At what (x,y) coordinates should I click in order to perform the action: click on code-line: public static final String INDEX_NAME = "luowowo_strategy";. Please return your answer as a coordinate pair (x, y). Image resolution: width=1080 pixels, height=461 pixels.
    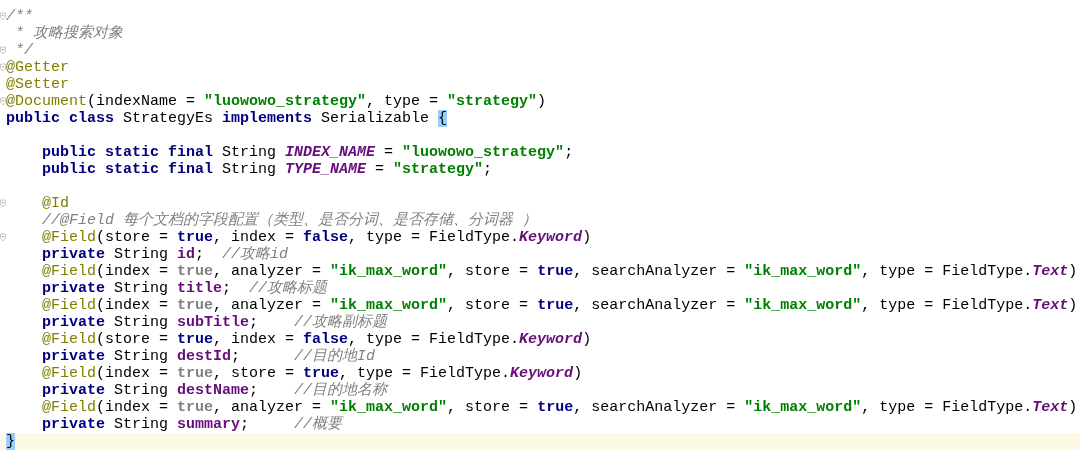
    Looking at the image, I should click on (307, 152).